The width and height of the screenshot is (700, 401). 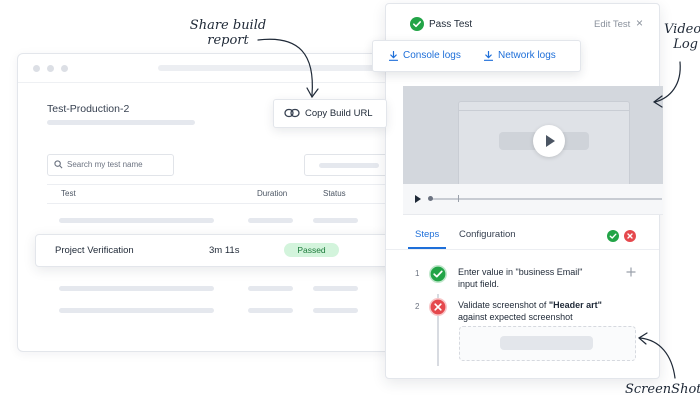 What do you see at coordinates (527, 55) in the screenshot?
I see `network-logs-button: Network logs` at bounding box center [527, 55].